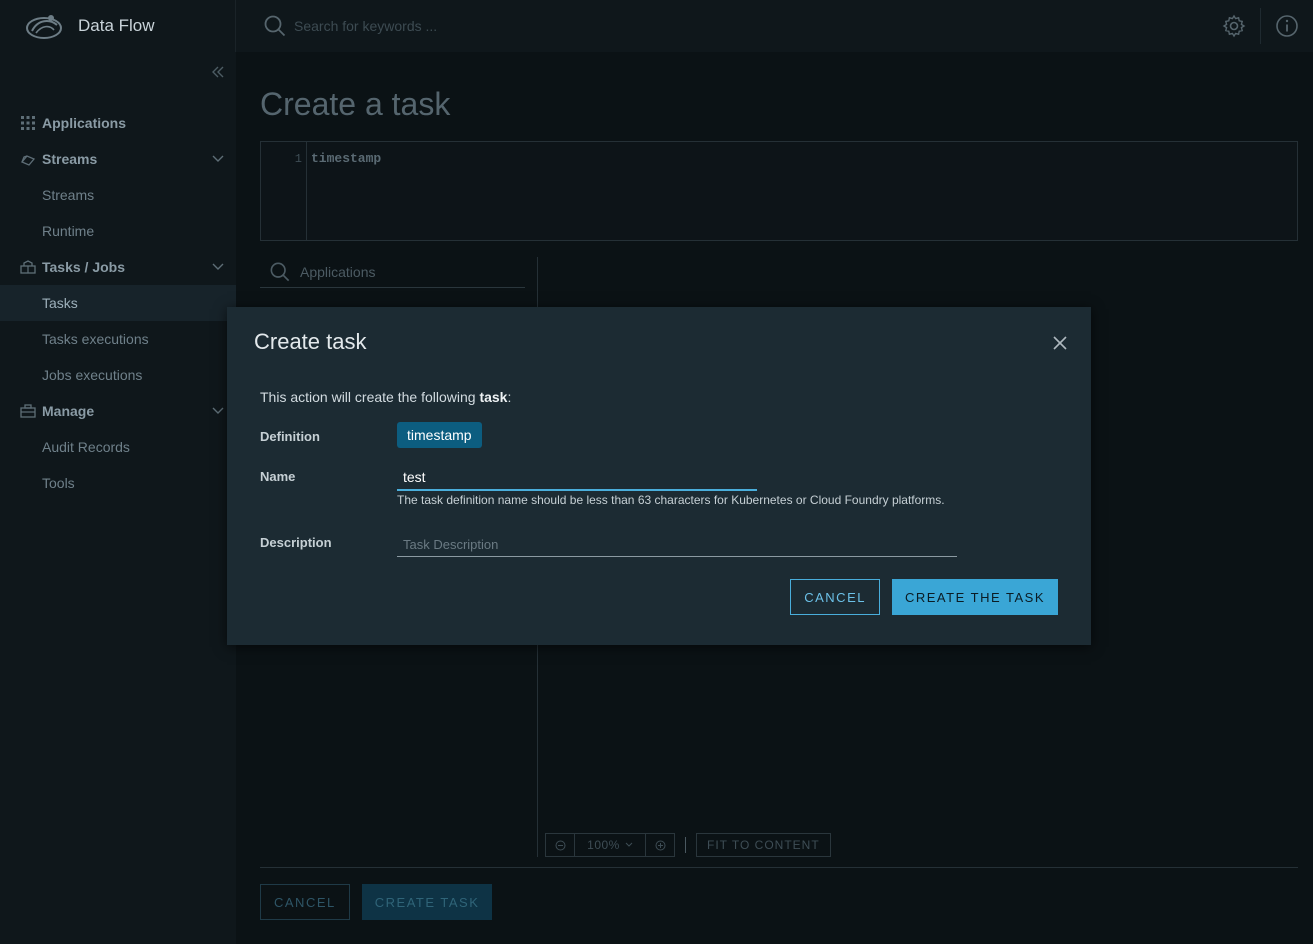 The height and width of the screenshot is (944, 1313). What do you see at coordinates (677, 544) in the screenshot?
I see `description-field` at bounding box center [677, 544].